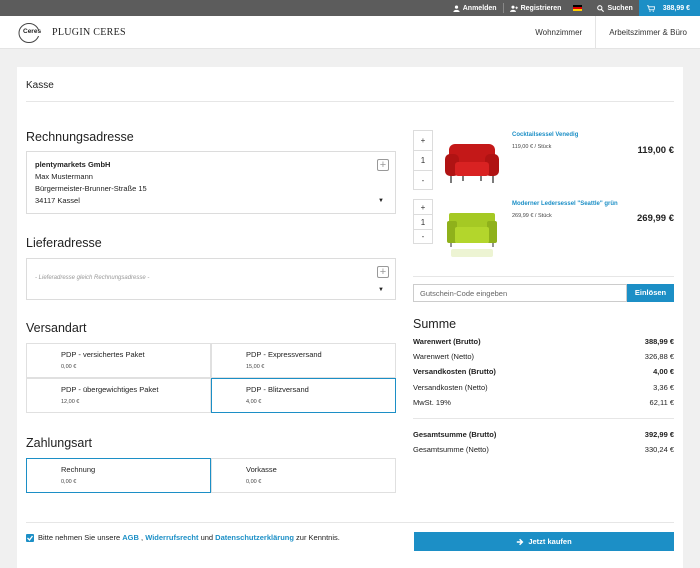  What do you see at coordinates (543, 356) in the screenshot?
I see `summary-row: Warenwert (Netto) 326,88 €` at bounding box center [543, 356].